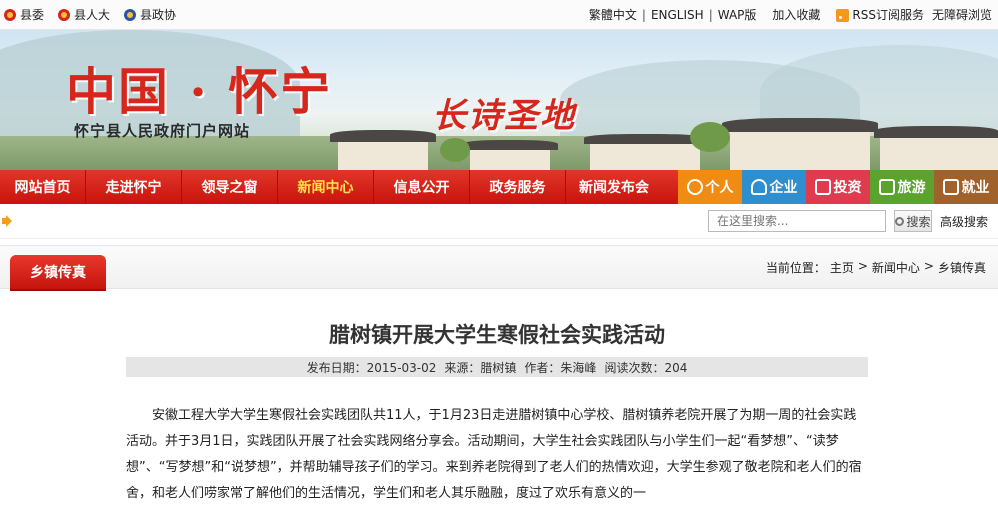 The width and height of the screenshot is (998, 528). I want to click on quick-service-nav: 个人 企业 投资 旅游 就业, so click(838, 187).